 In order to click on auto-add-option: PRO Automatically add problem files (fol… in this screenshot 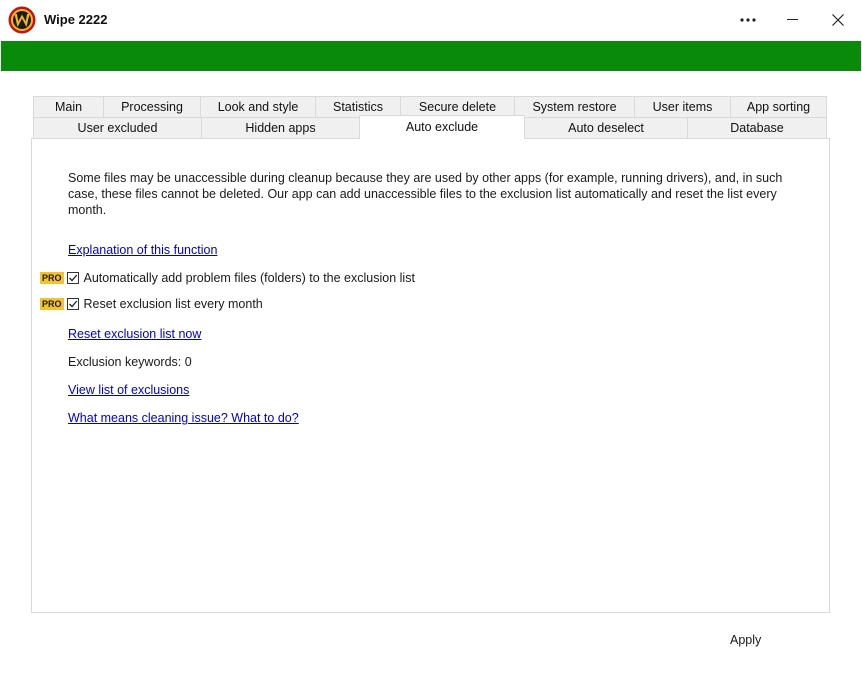, I will do `click(227, 278)`.